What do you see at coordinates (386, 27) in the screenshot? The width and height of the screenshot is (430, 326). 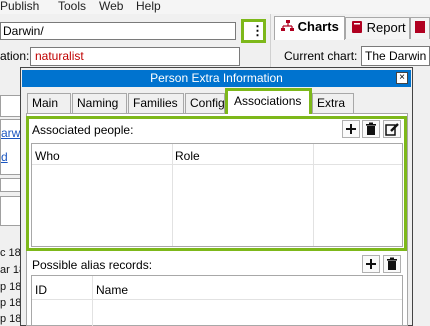 I see `tab-report-label: Report` at bounding box center [386, 27].